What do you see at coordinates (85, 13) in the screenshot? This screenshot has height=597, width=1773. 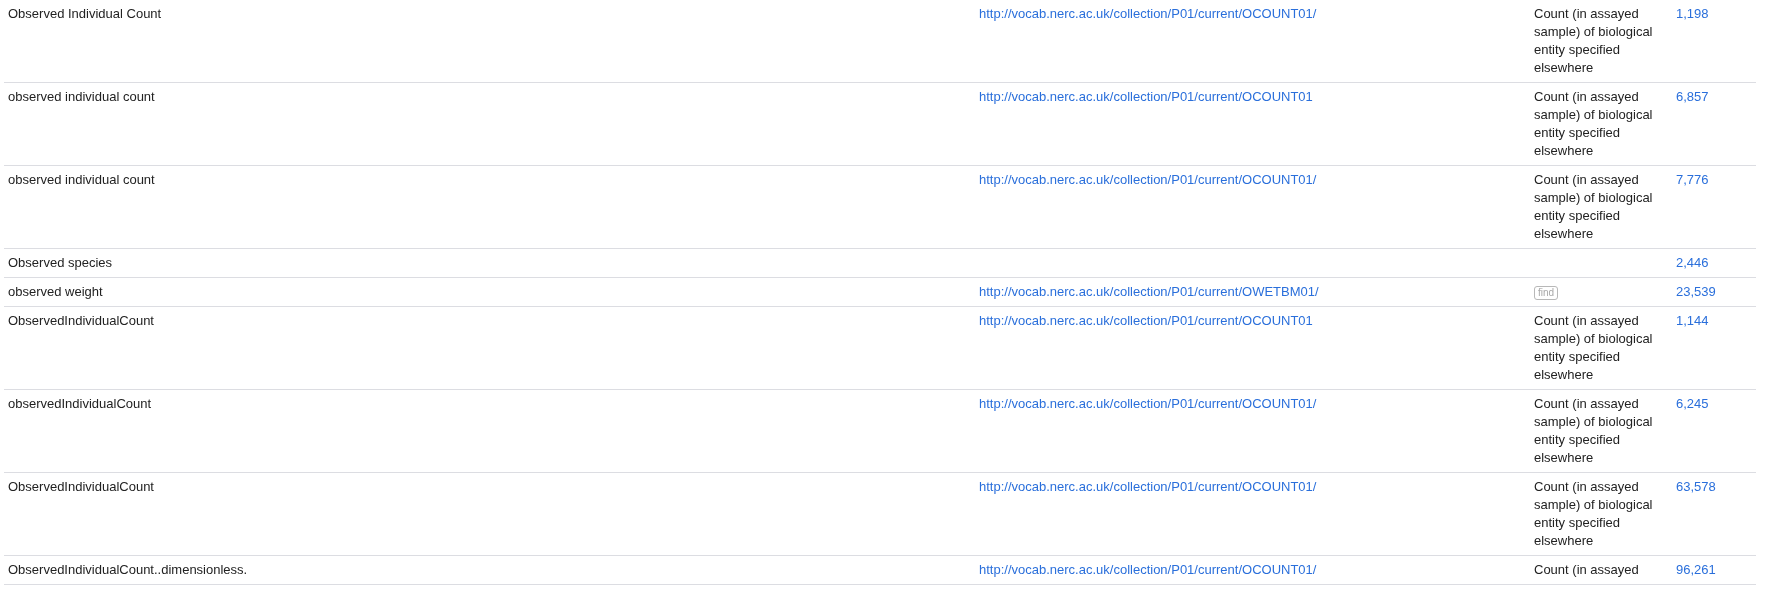 I see `table-cell: Observed Individual Count` at bounding box center [85, 13].